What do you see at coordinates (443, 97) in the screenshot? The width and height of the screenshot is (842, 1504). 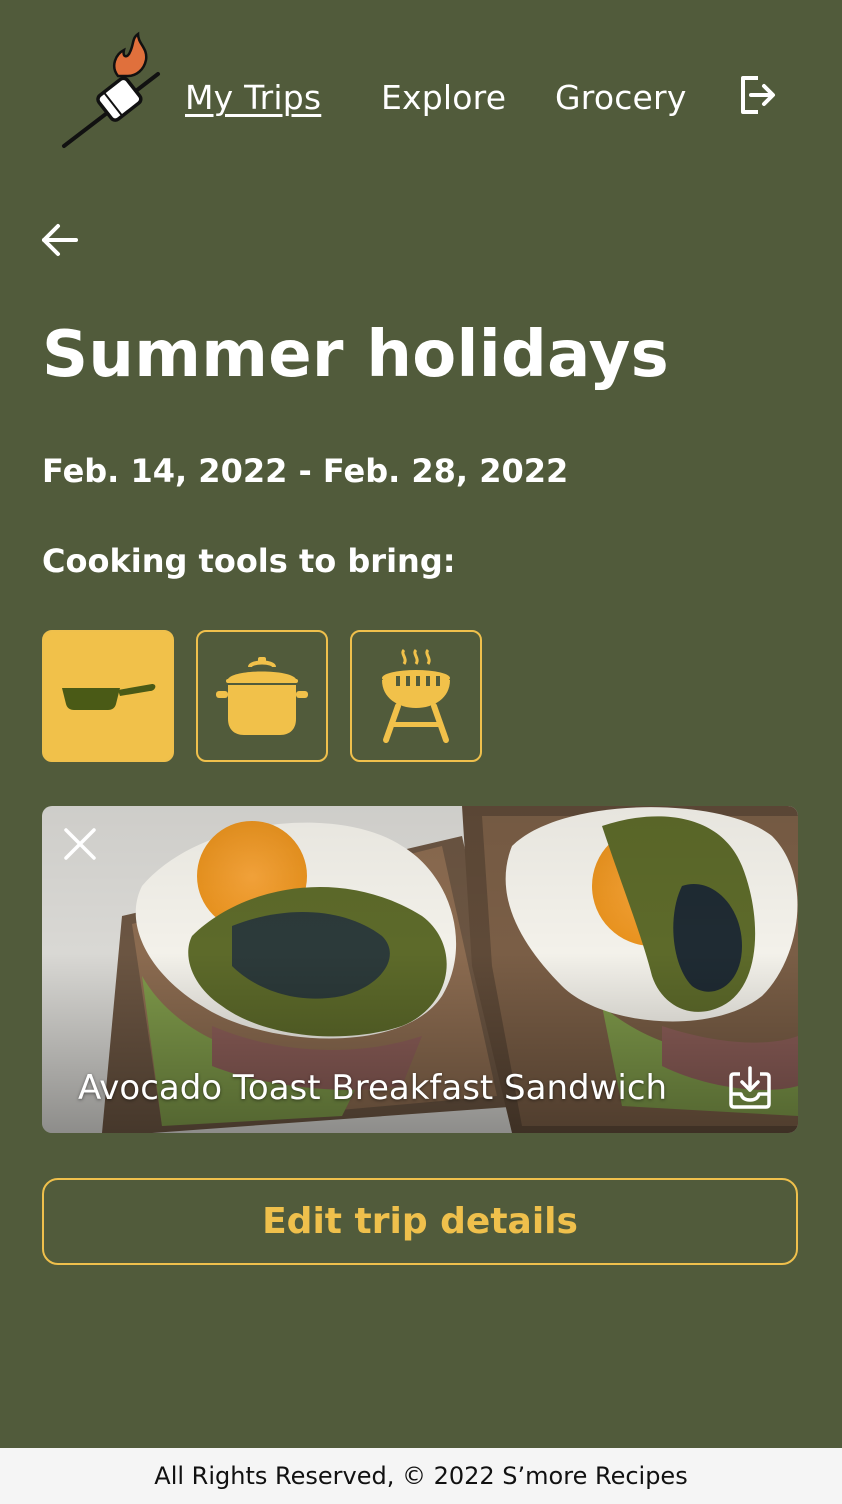 I see `nav-explore-link: Explore` at bounding box center [443, 97].